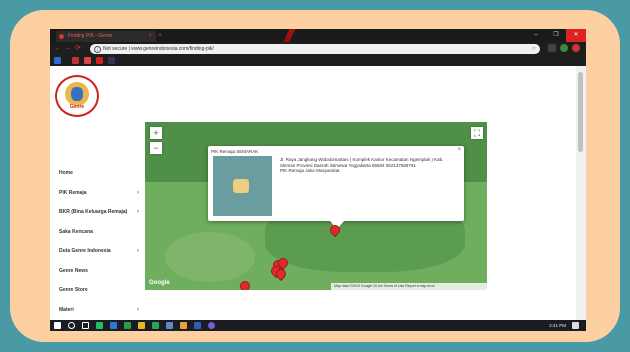 The height and width of the screenshot is (352, 630). What do you see at coordinates (71, 325) in the screenshot?
I see `search-icon` at bounding box center [71, 325].